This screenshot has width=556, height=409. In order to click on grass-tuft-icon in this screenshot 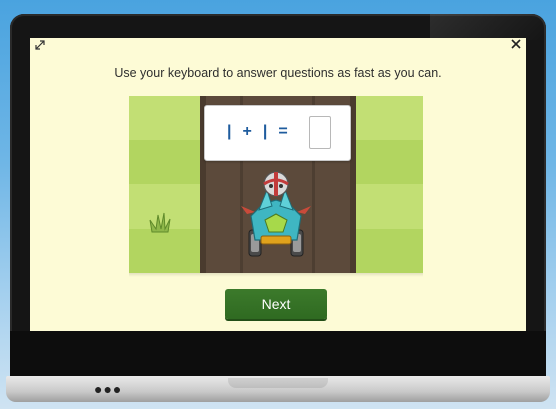, I will do `click(160, 222)`.